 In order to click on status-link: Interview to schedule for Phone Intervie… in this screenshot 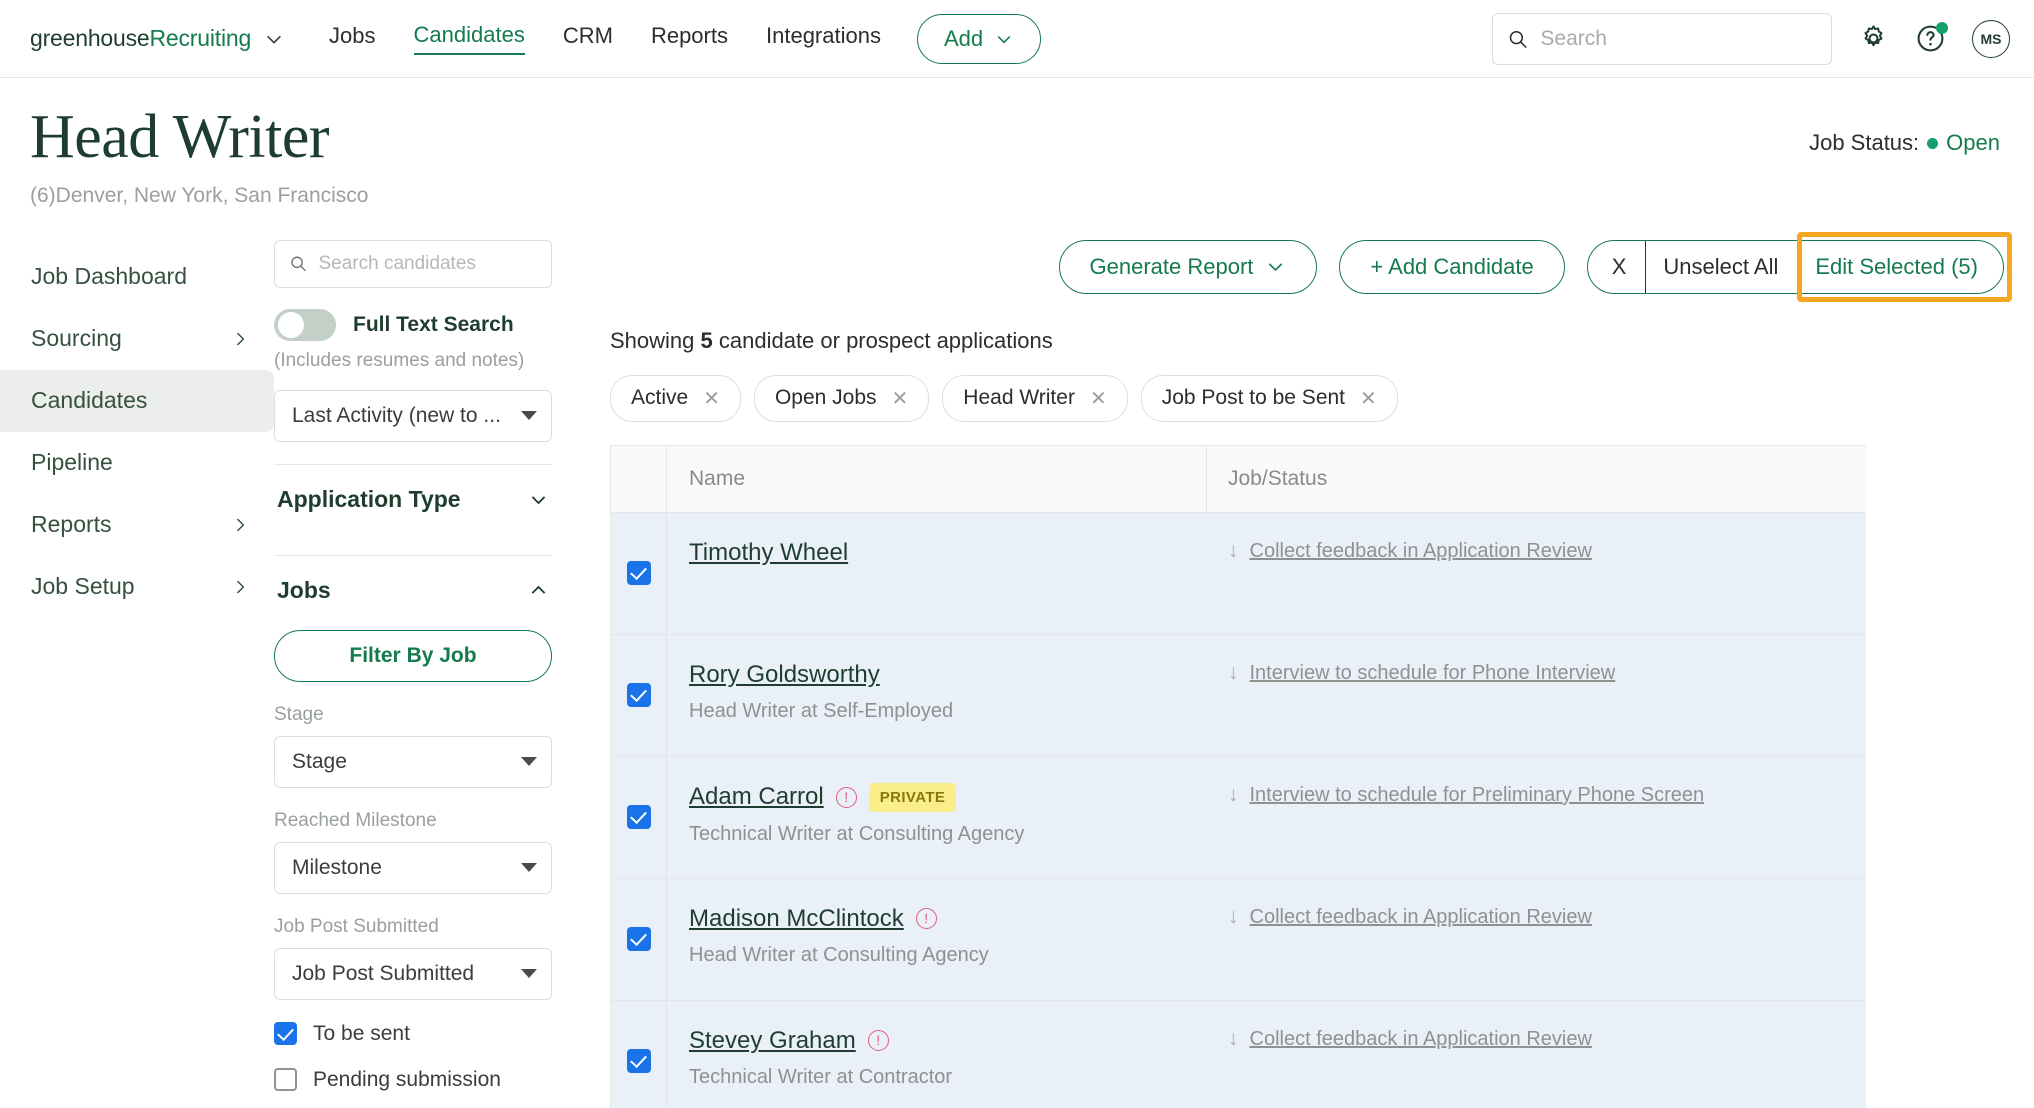, I will do `click(1433, 673)`.